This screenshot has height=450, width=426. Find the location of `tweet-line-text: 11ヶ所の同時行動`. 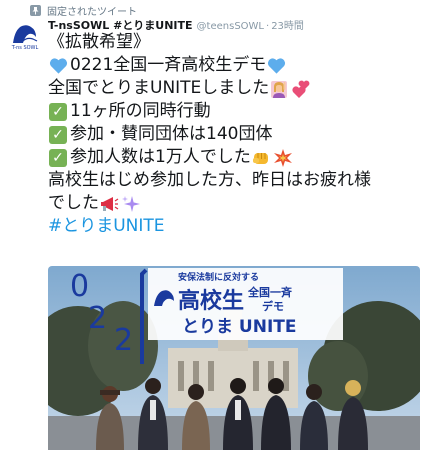

tweet-line-text: 11ヶ所の同時行動 is located at coordinates (140, 111).